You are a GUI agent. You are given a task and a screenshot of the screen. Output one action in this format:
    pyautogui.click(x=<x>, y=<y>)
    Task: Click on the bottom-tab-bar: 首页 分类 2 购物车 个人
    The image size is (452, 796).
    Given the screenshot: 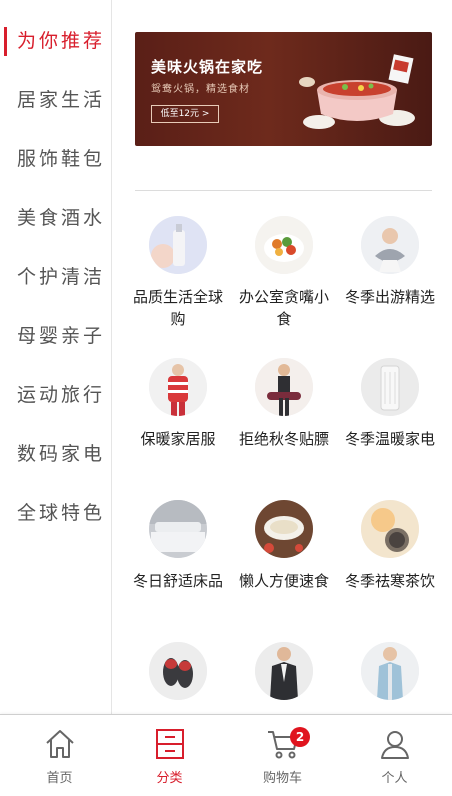 What is the action you would take?
    pyautogui.click(x=226, y=755)
    